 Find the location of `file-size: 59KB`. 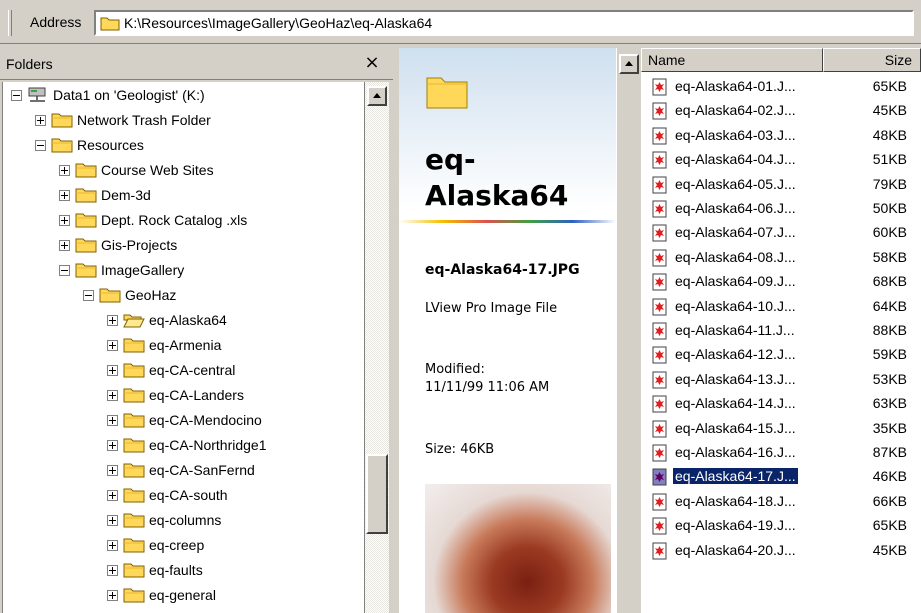

file-size: 59KB is located at coordinates (889, 354).